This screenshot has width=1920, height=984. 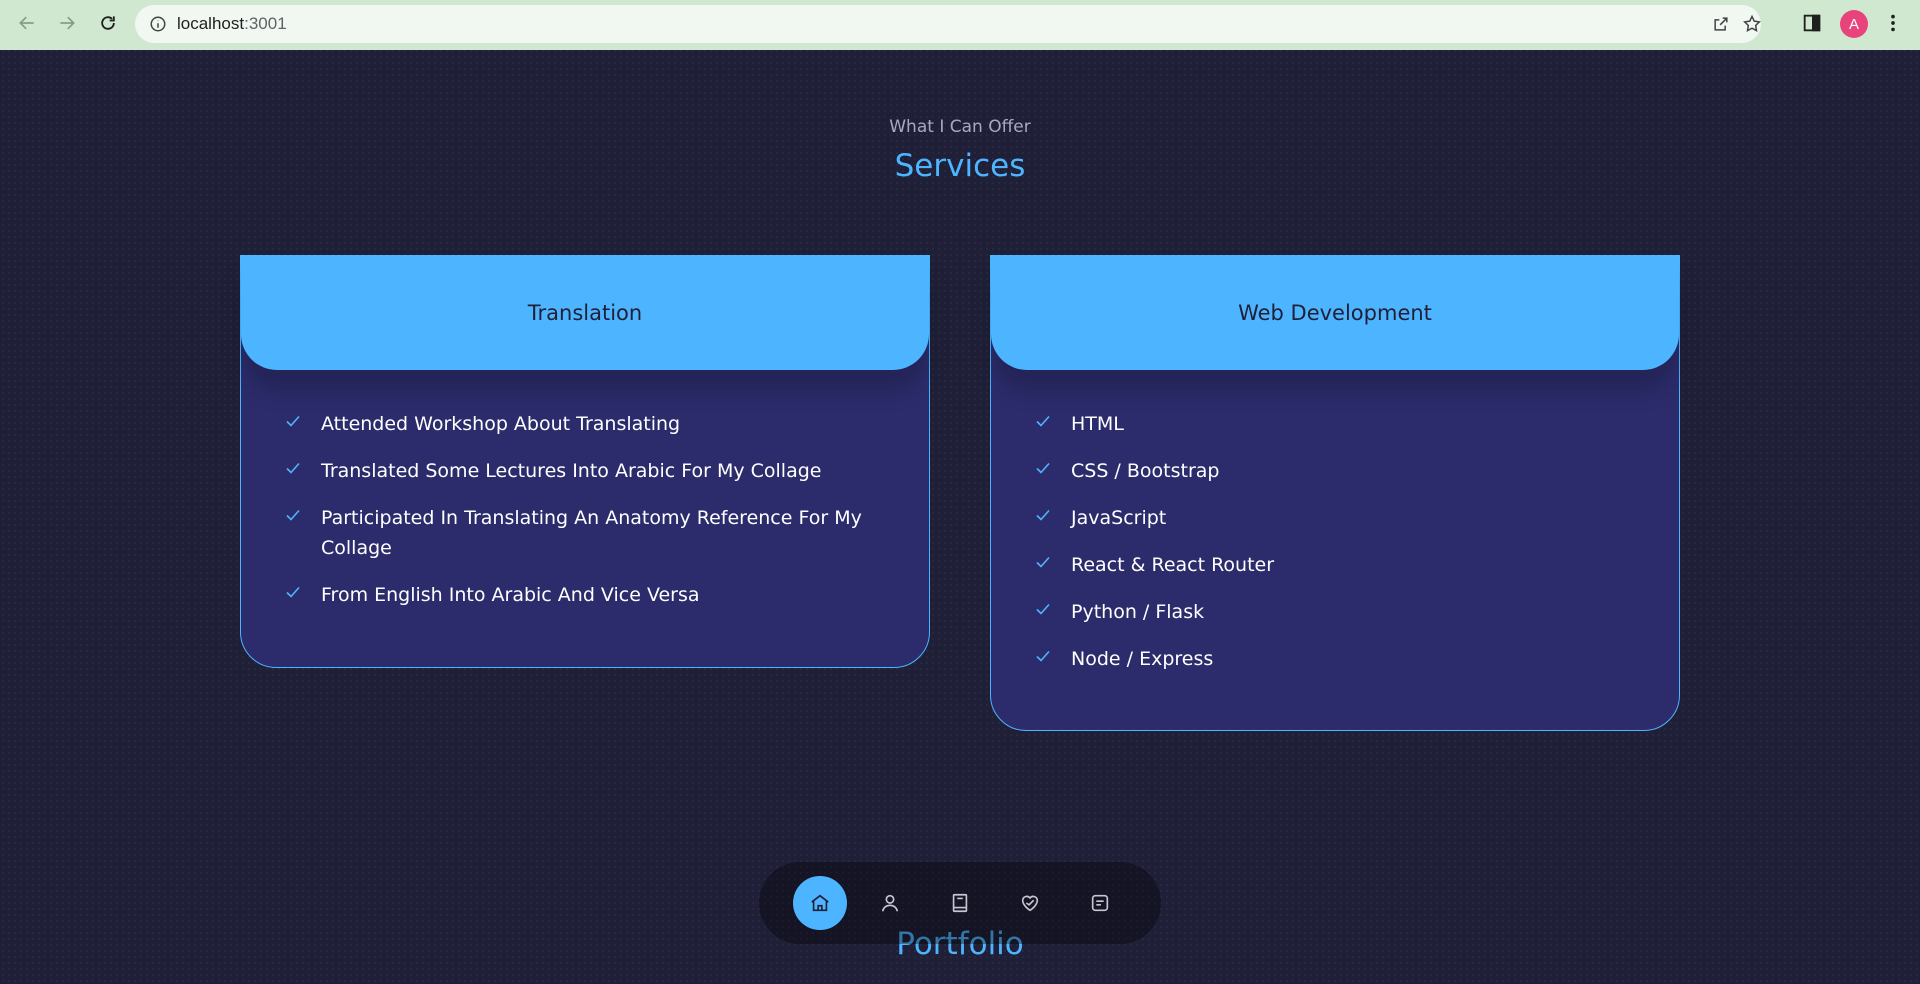 I want to click on book-icon, so click(x=960, y=903).